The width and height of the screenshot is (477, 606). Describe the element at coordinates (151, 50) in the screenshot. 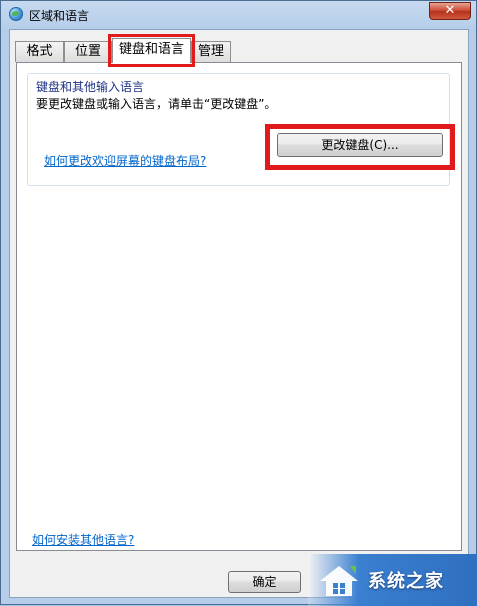

I see `tab-keyboards-languages: 键盘和语言` at that location.